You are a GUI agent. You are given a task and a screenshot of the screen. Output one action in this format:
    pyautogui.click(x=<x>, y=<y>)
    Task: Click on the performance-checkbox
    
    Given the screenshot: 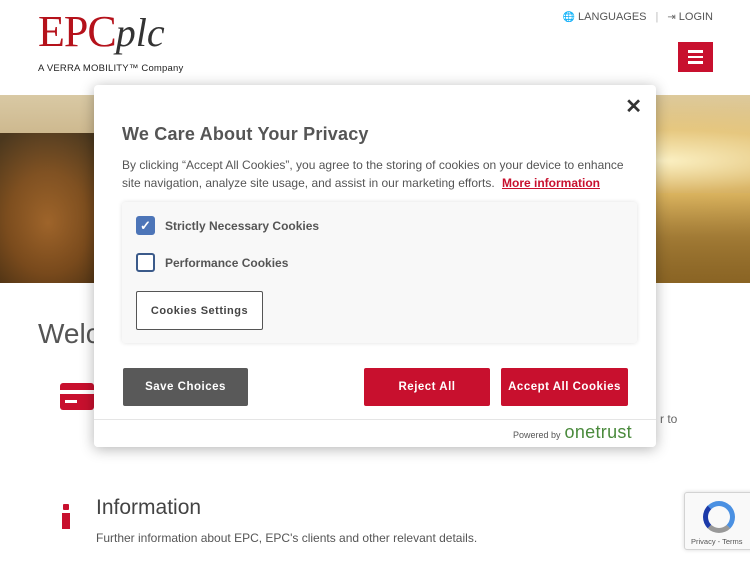 What is the action you would take?
    pyautogui.click(x=145, y=262)
    